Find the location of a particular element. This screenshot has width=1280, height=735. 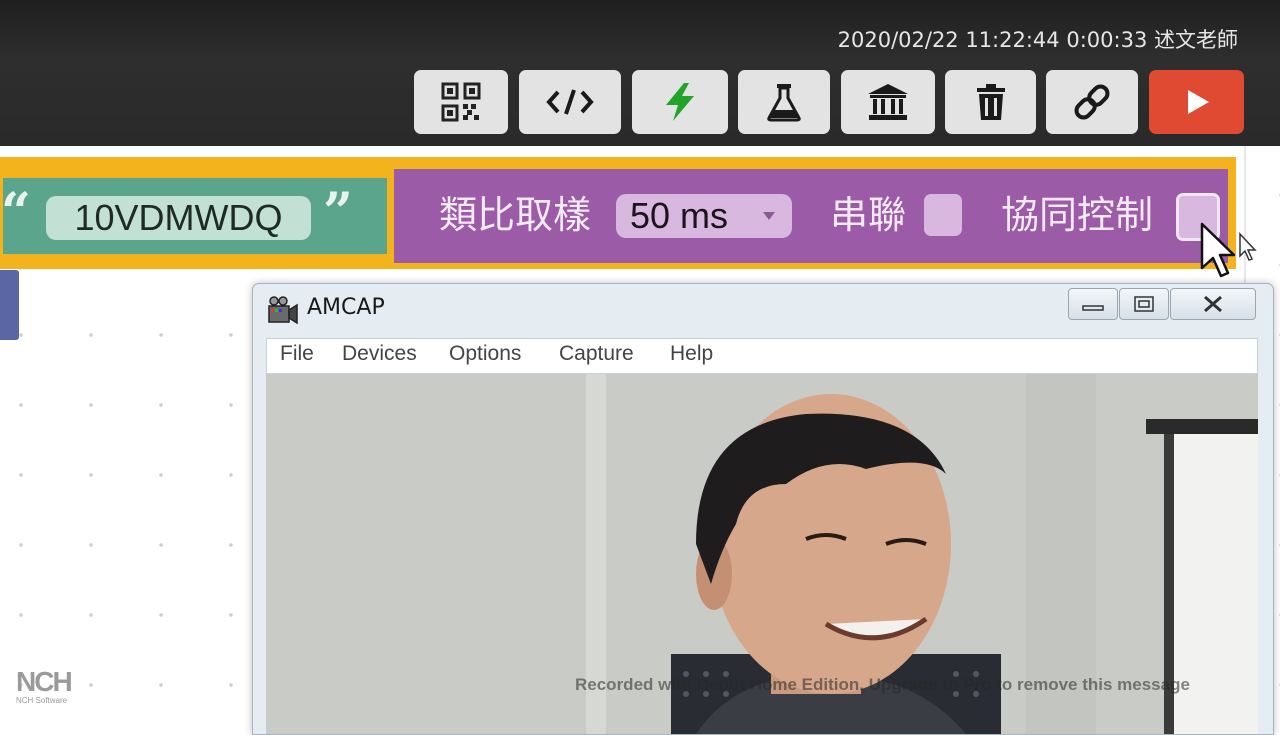

side-tab is located at coordinates (9, 305).